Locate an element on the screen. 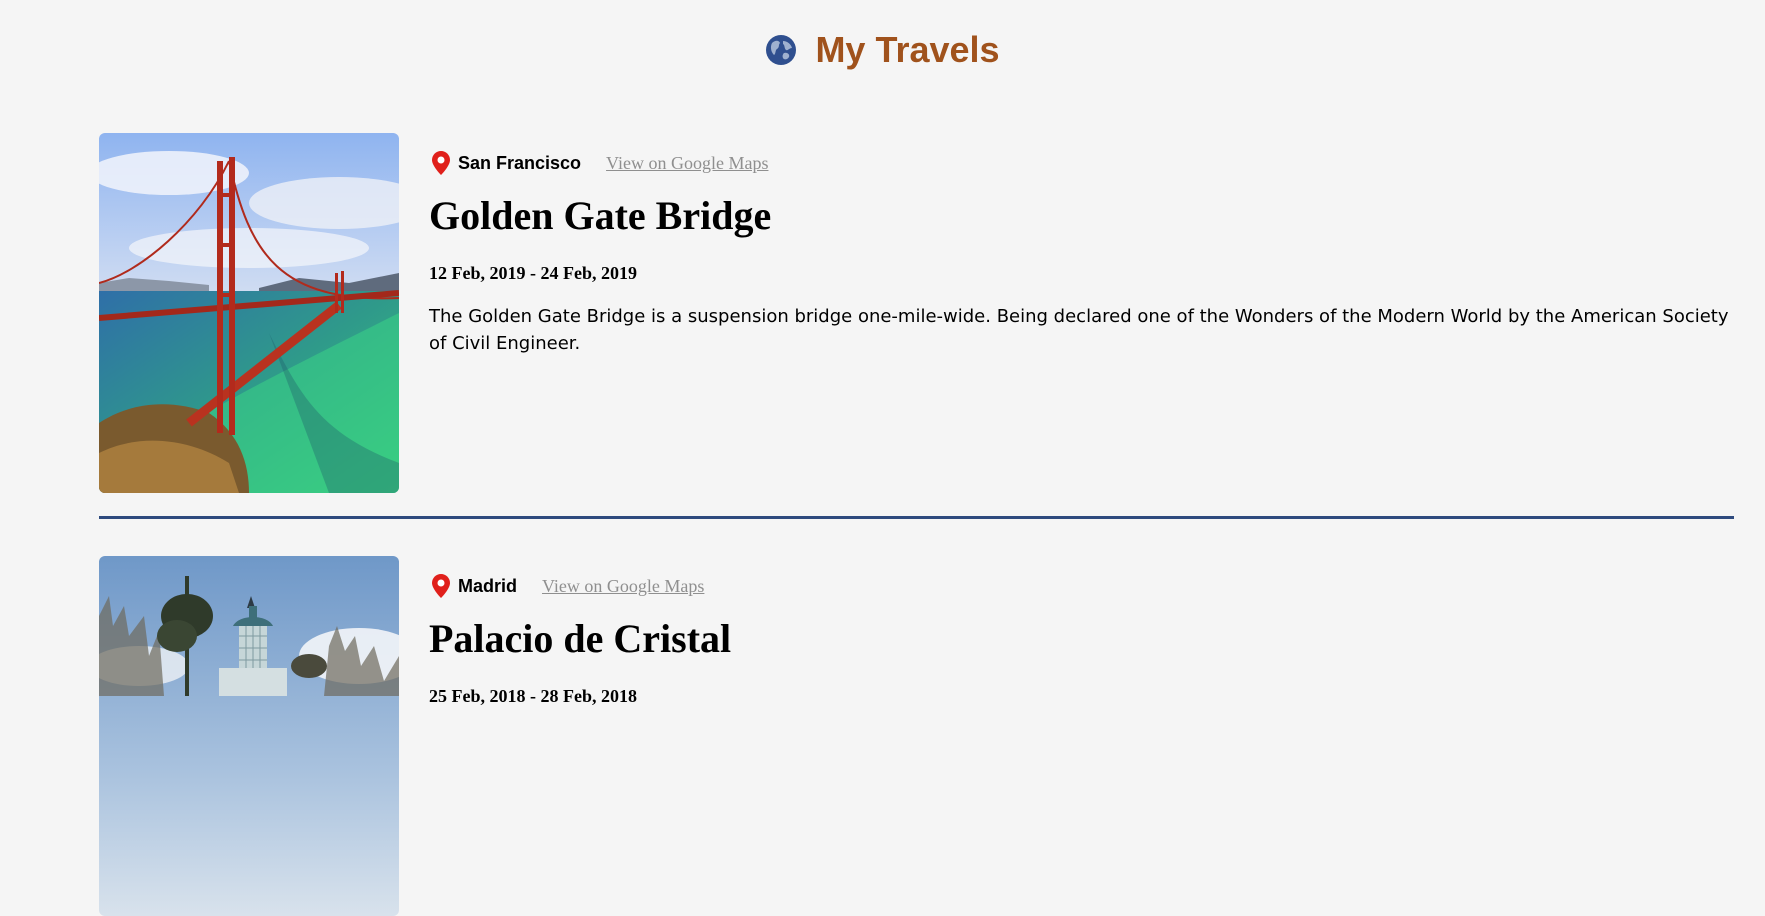  entry-dates: 12 Feb, 2019 - 24 Feb, 2019 is located at coordinates (533, 273).